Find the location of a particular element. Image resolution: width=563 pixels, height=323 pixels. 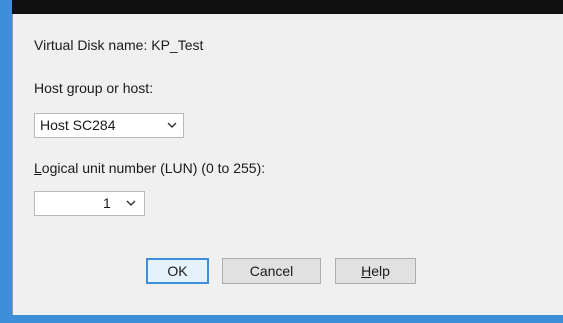

host-group-label: Host group or host: is located at coordinates (94, 88).